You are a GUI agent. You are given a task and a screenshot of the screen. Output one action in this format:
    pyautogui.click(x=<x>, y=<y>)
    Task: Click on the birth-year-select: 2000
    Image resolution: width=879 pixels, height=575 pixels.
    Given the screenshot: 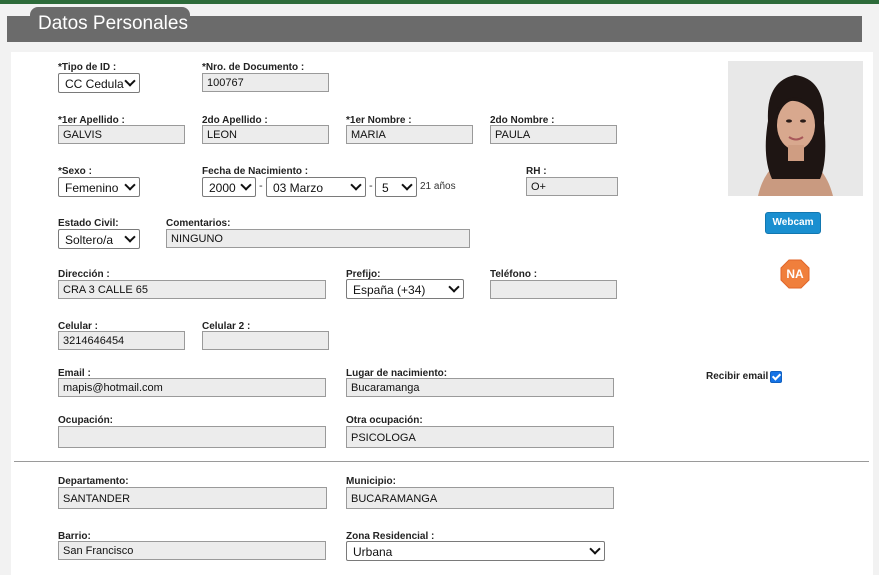 What is the action you would take?
    pyautogui.click(x=229, y=187)
    